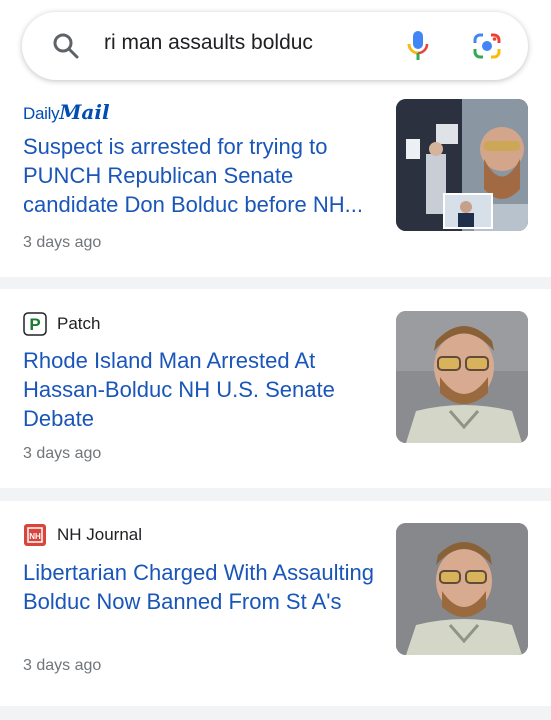 This screenshot has height=720, width=551. I want to click on dailymail-logo: DailyMail, so click(66, 112).